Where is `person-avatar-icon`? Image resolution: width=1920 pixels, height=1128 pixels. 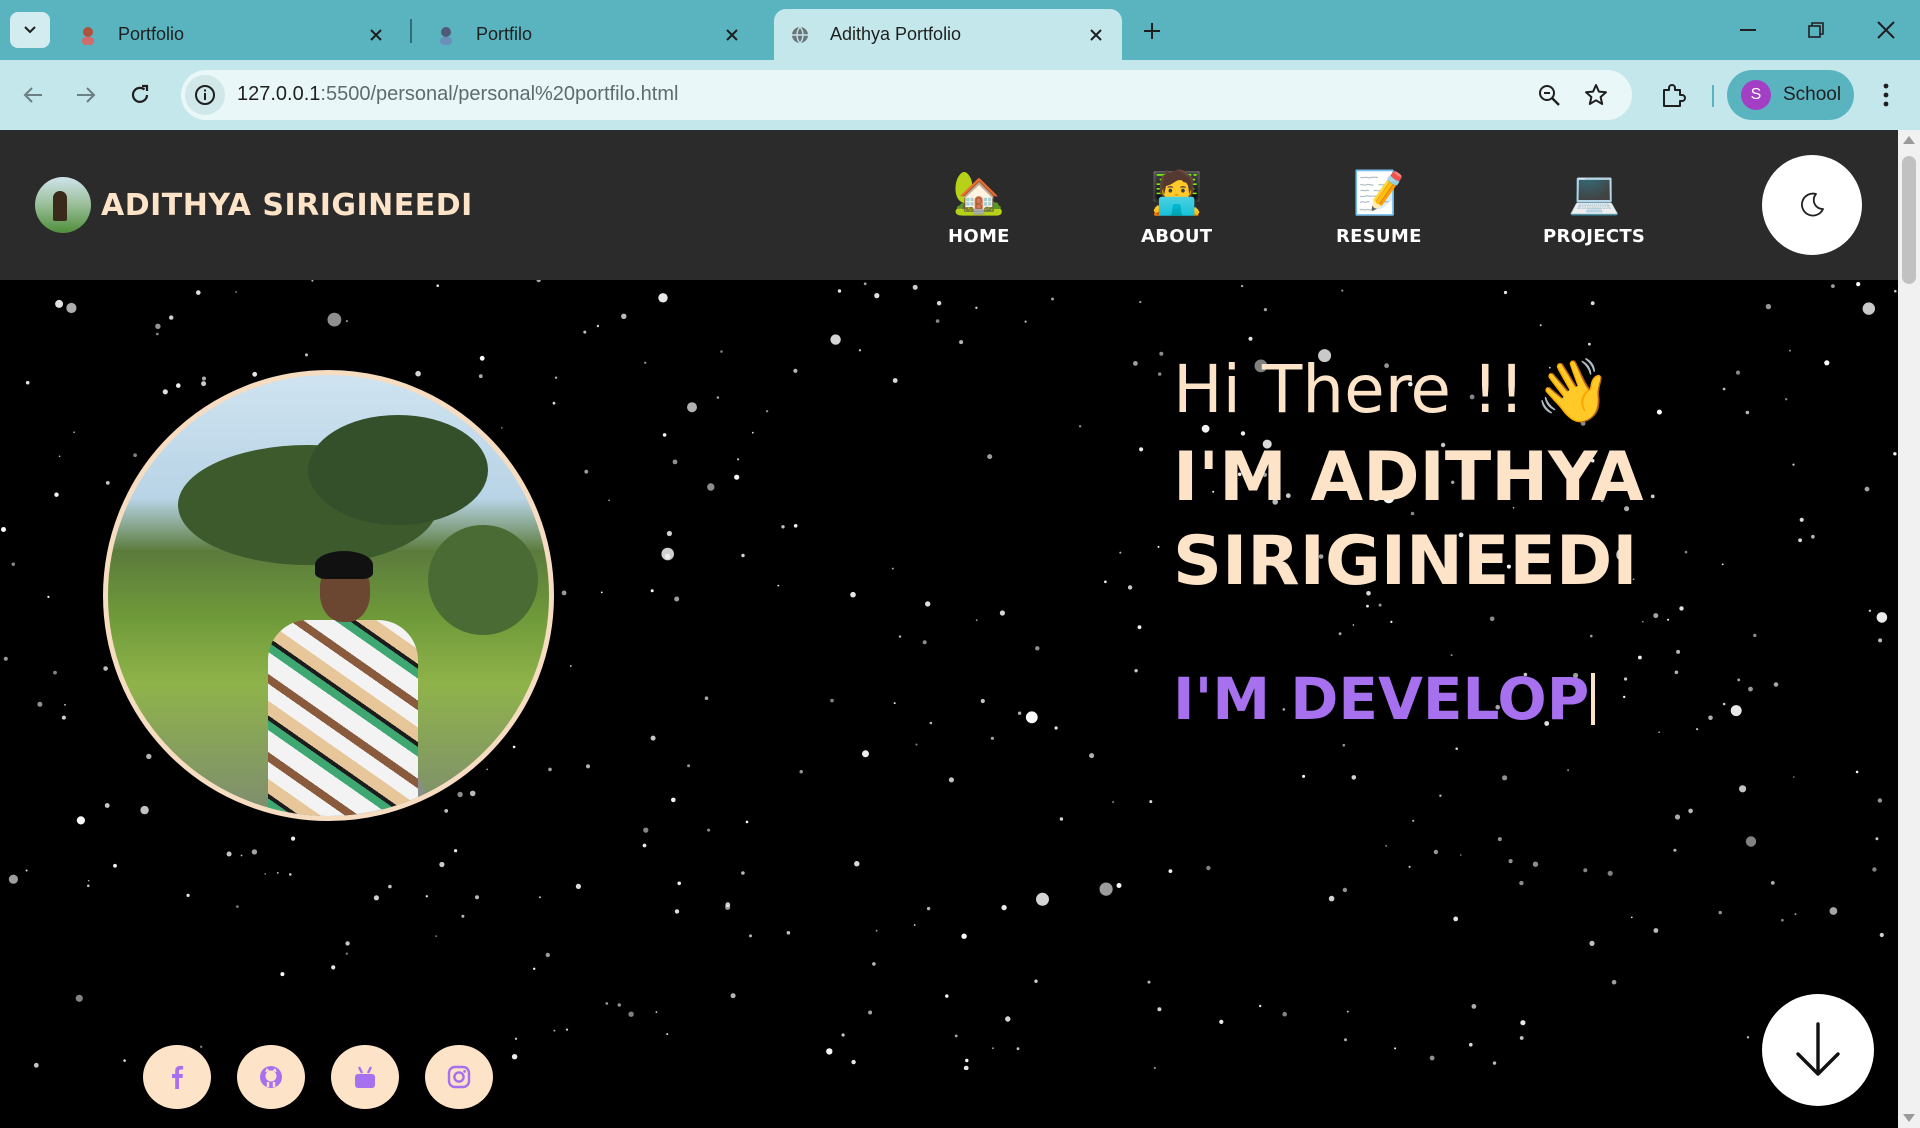
person-avatar-icon is located at coordinates (88, 35).